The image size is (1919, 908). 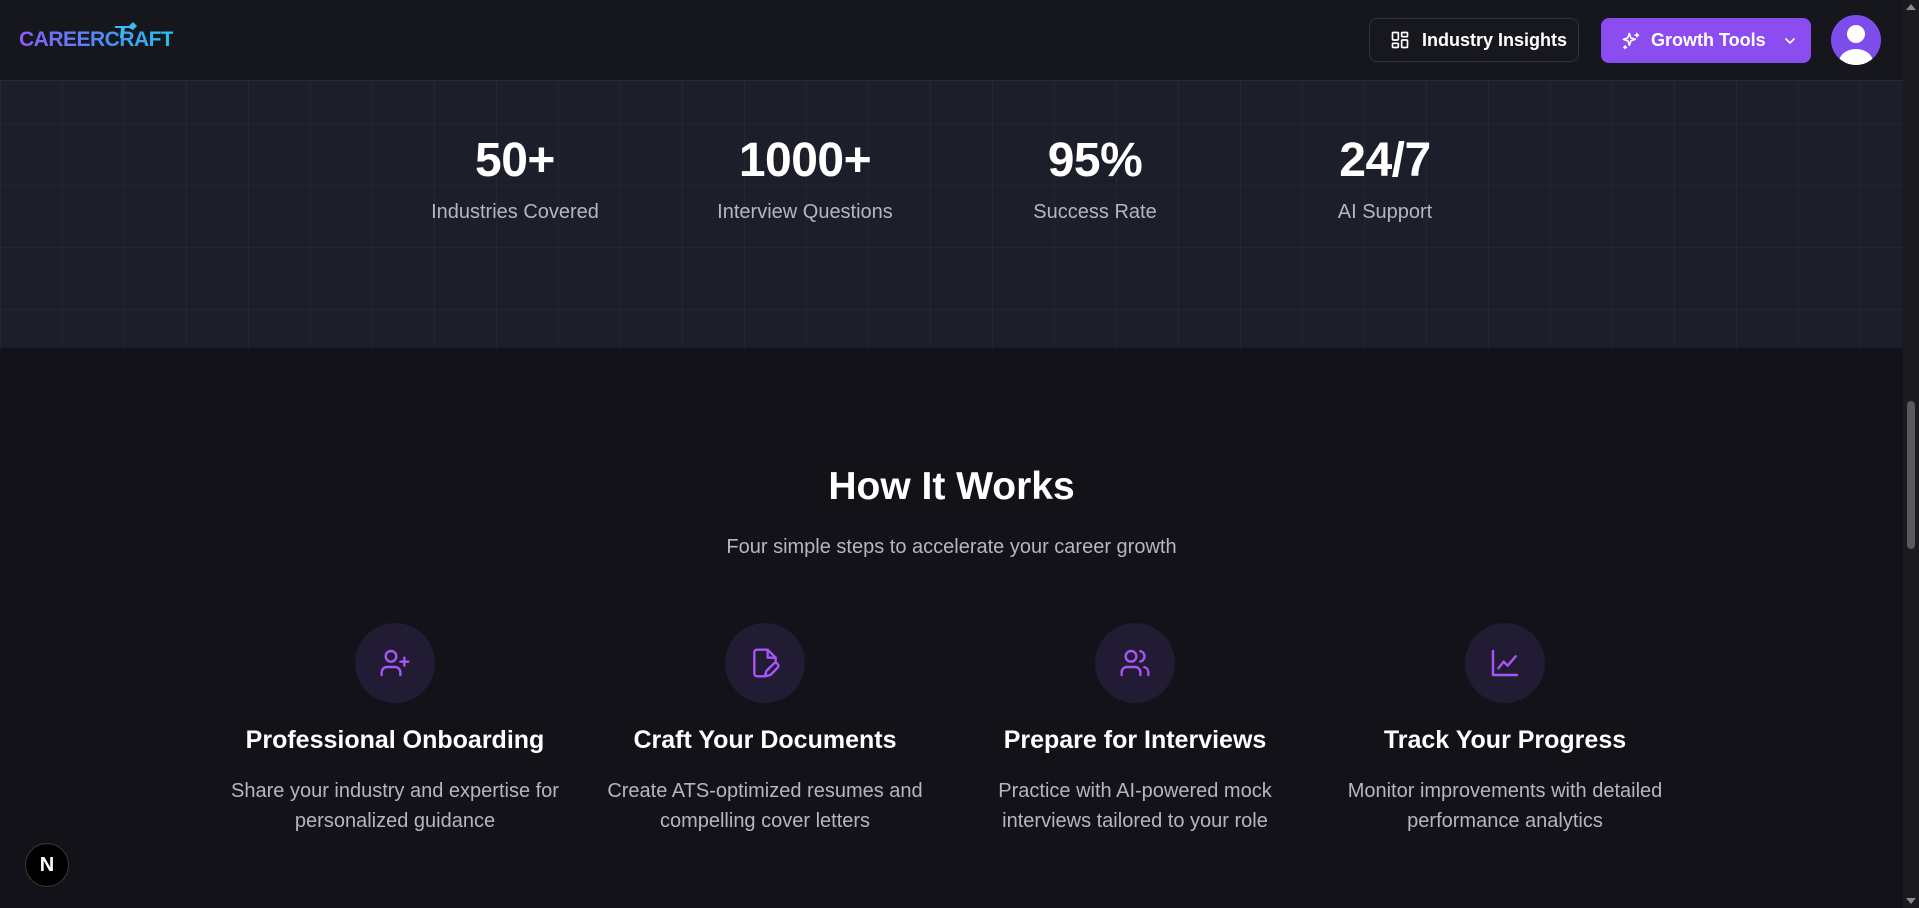 I want to click on industry-insights-label: Industry Insights, so click(x=1495, y=39).